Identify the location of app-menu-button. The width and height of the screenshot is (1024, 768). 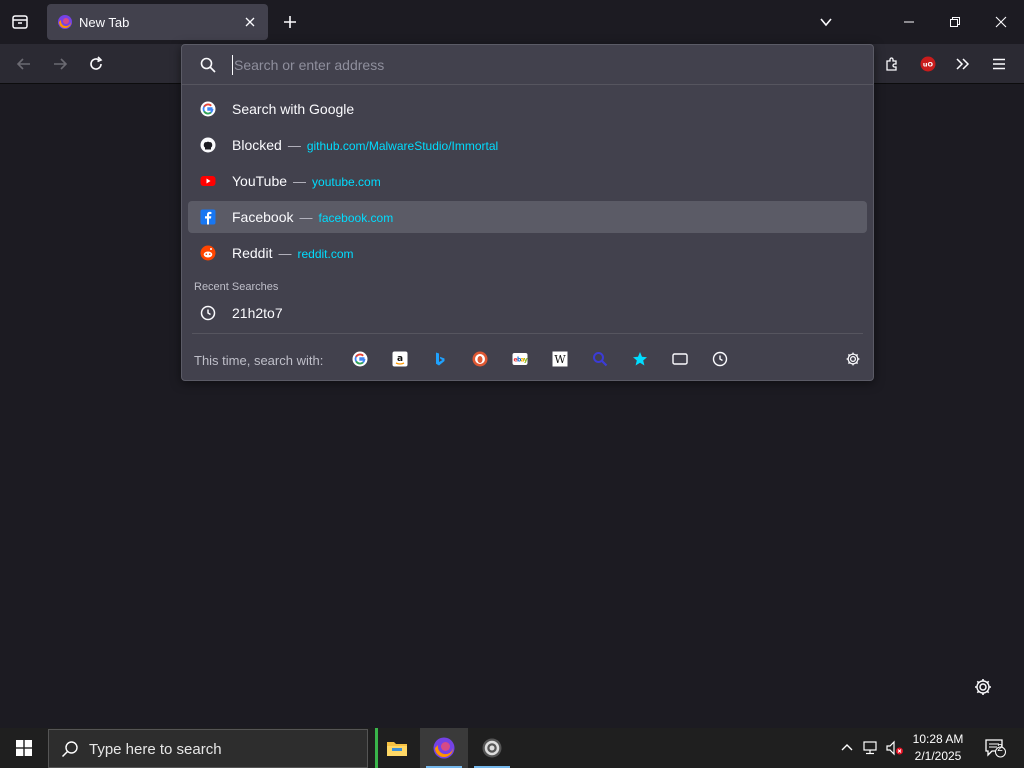
(999, 64).